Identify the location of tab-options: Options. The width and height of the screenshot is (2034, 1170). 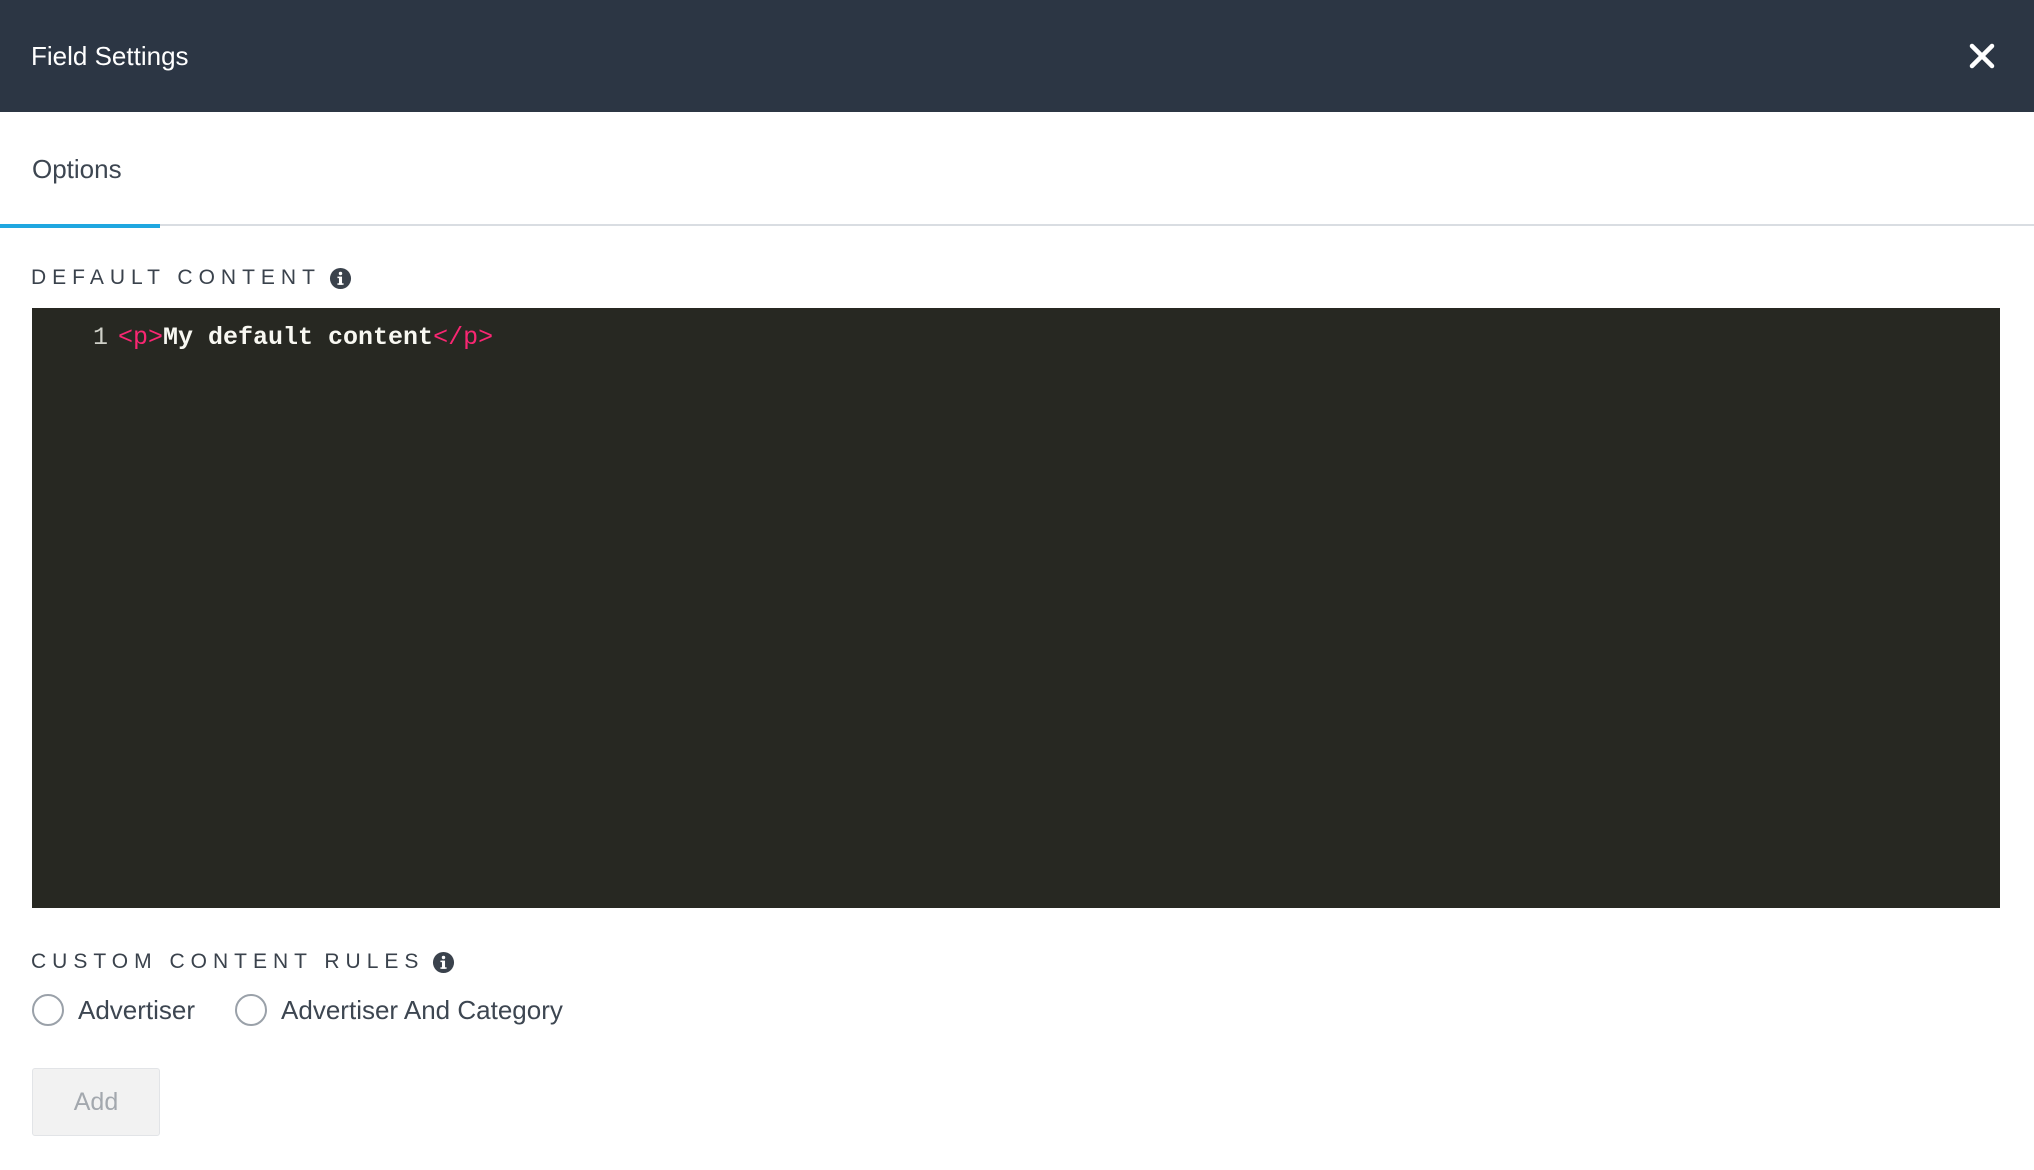
(80, 170).